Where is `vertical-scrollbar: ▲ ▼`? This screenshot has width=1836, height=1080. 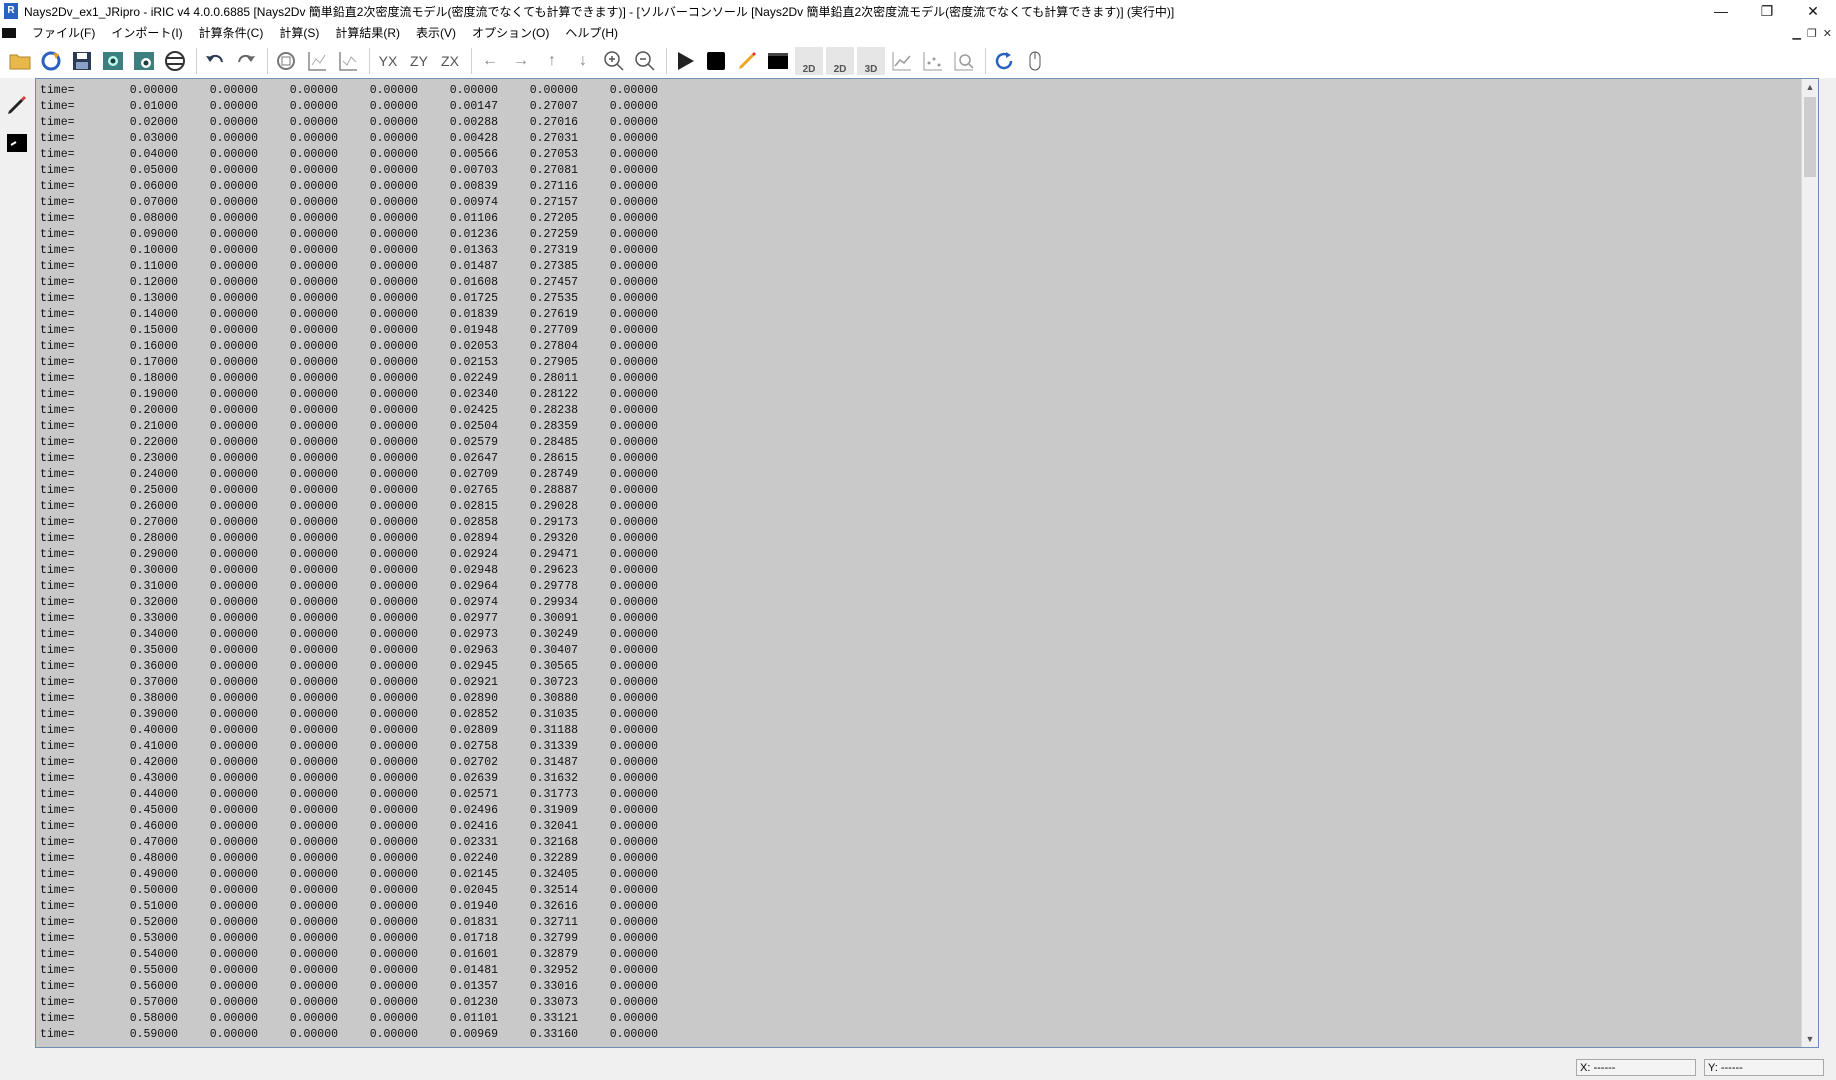
vertical-scrollbar: ▲ ▼ is located at coordinates (1809, 563).